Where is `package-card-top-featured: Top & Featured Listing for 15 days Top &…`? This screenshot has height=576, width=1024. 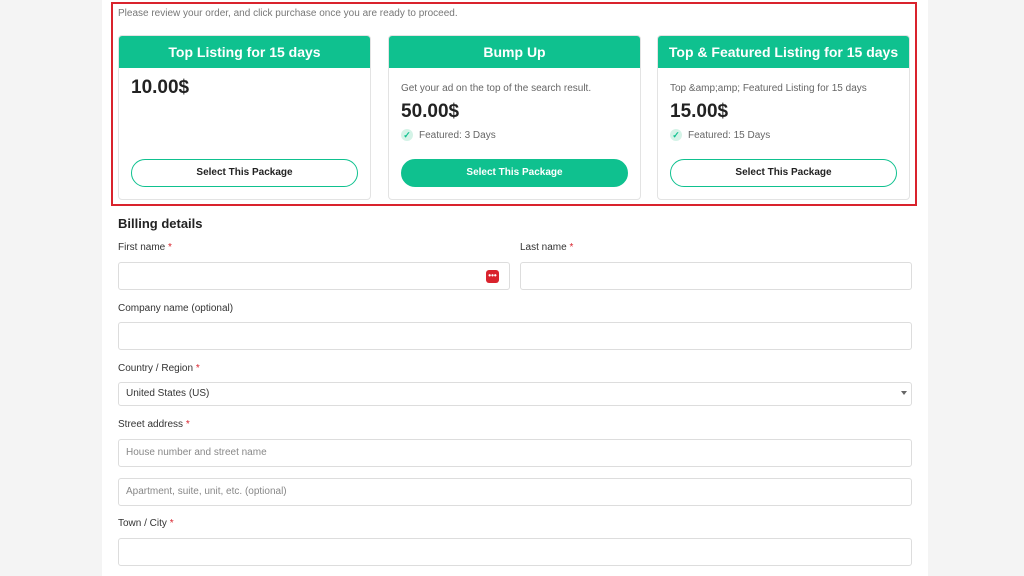
package-card-top-featured: Top & Featured Listing for 15 days Top &… is located at coordinates (783, 117).